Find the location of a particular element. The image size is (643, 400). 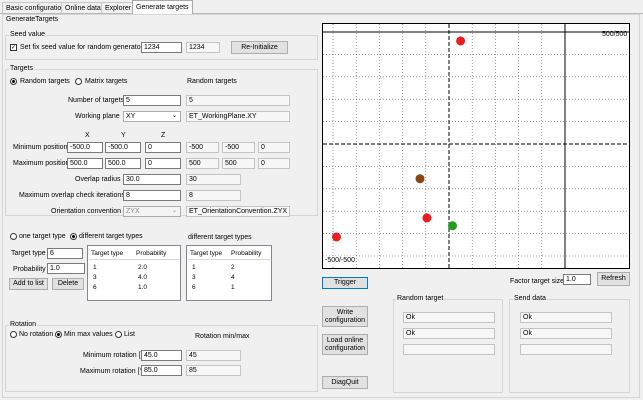

one-target-type-label: one target type is located at coordinates (42, 236).